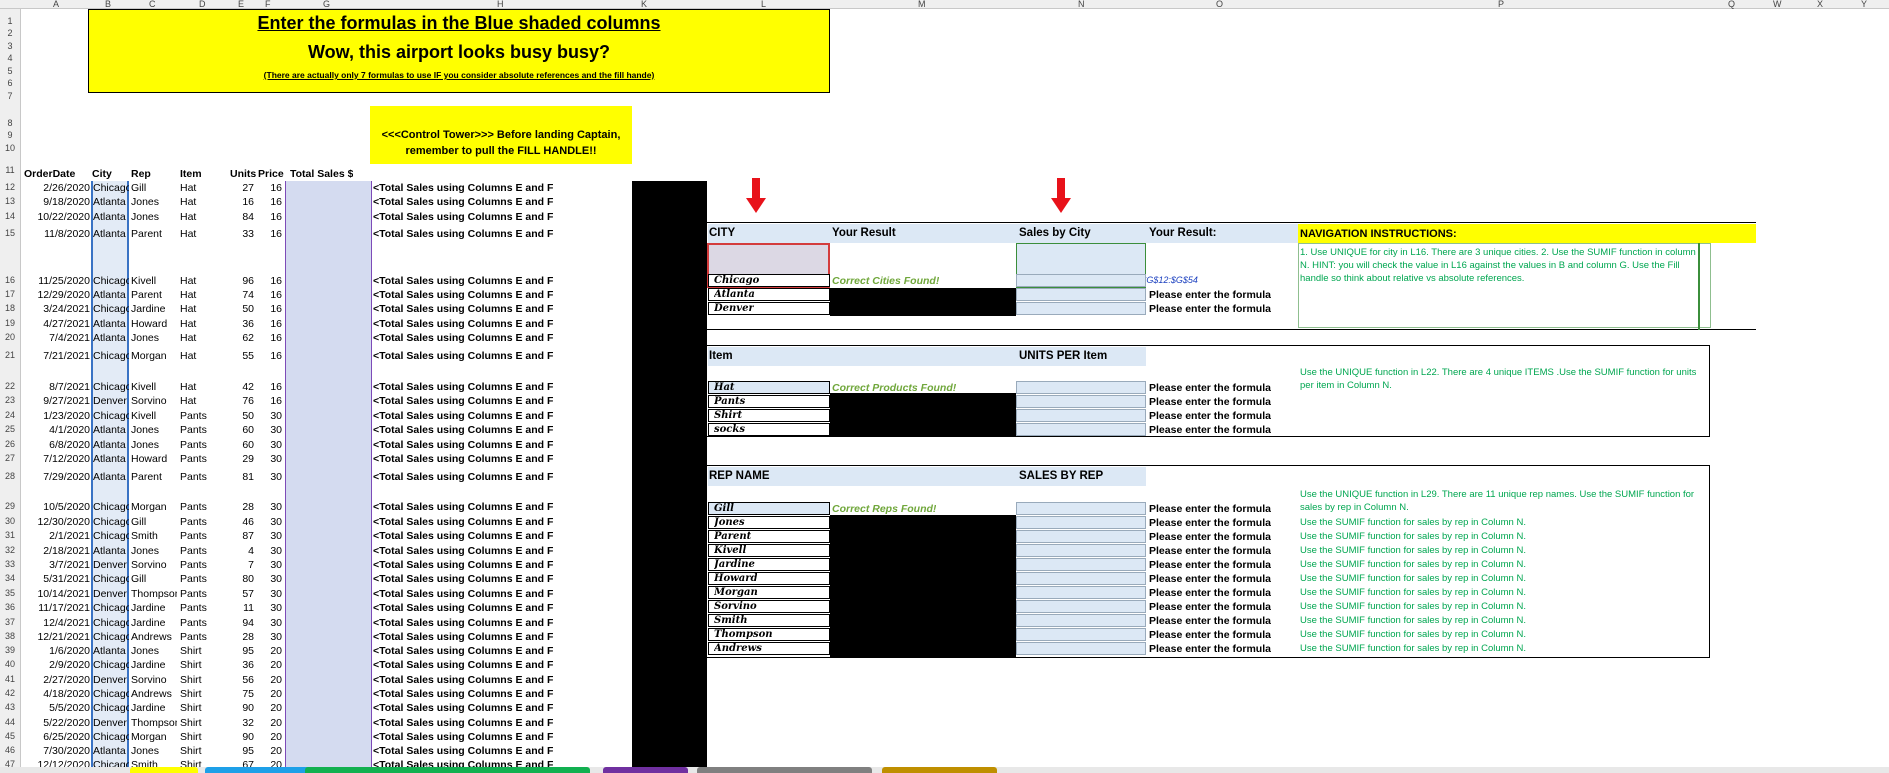 Image resolution: width=1889 pixels, height=773 pixels. What do you see at coordinates (10, 400) in the screenshot?
I see `row-number: 23` at bounding box center [10, 400].